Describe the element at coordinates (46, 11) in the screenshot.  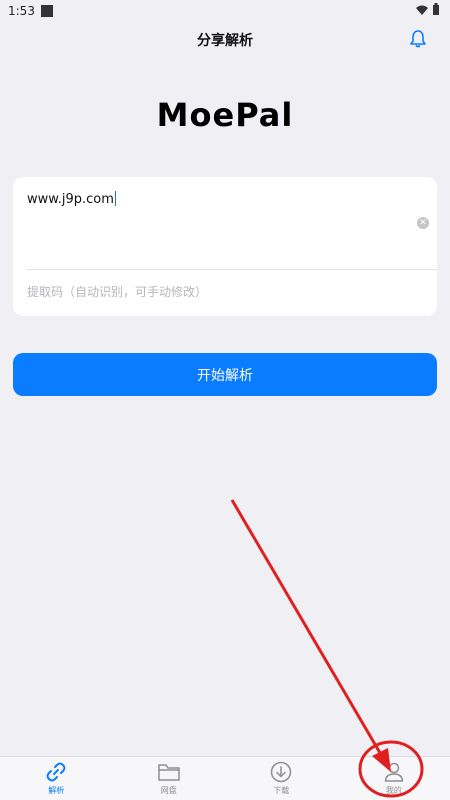
I see `notification-square-icon` at that location.